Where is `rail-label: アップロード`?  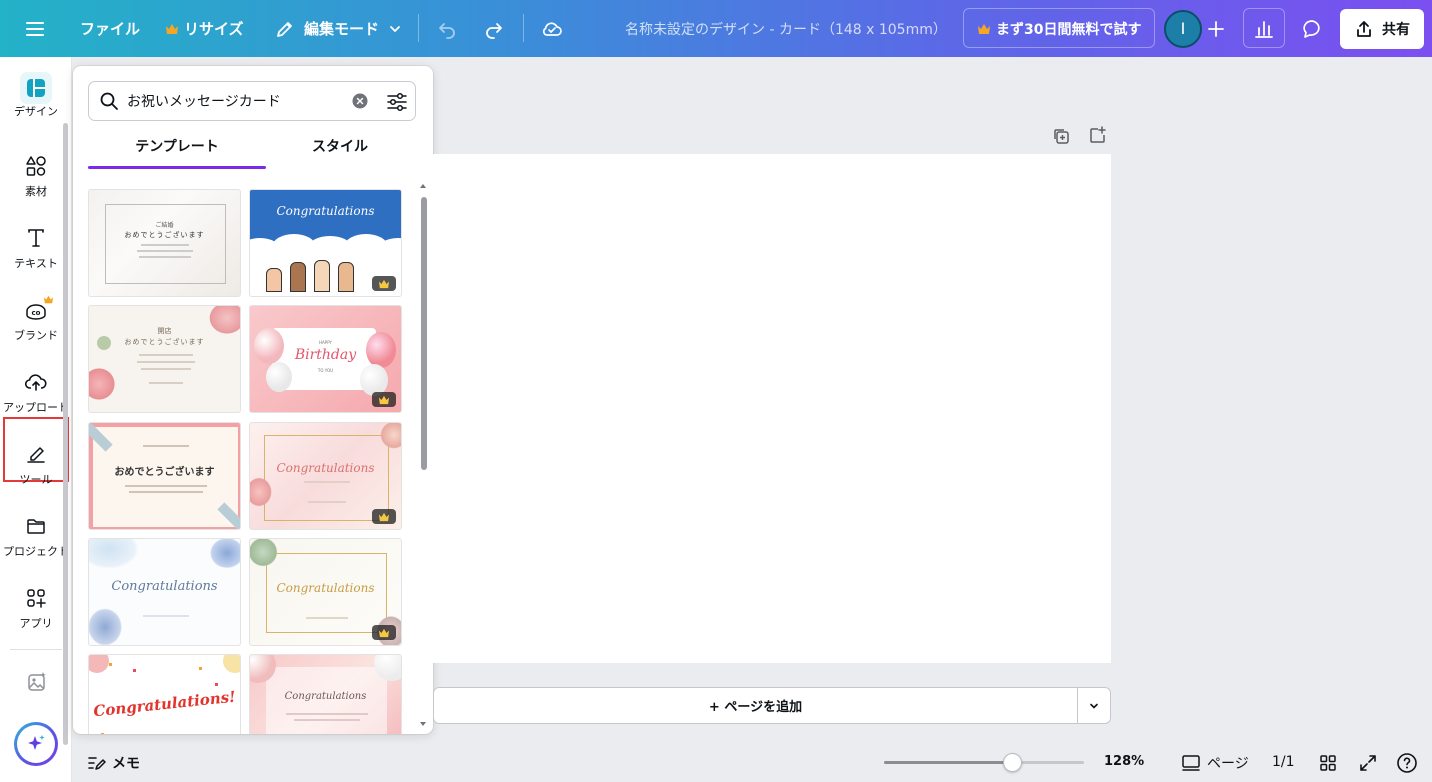
rail-label: アップロード is located at coordinates (36, 407).